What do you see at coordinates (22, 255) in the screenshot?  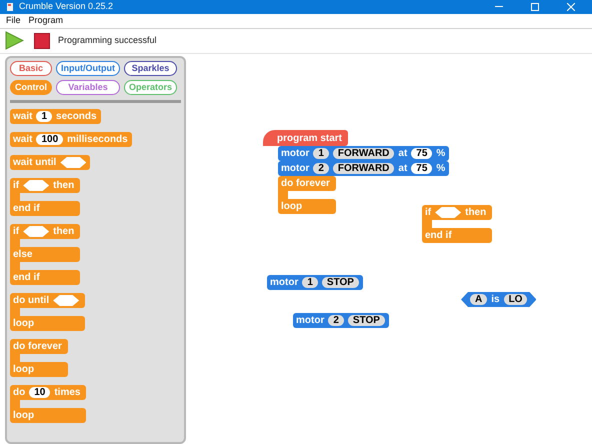 I see `block-label: else` at bounding box center [22, 255].